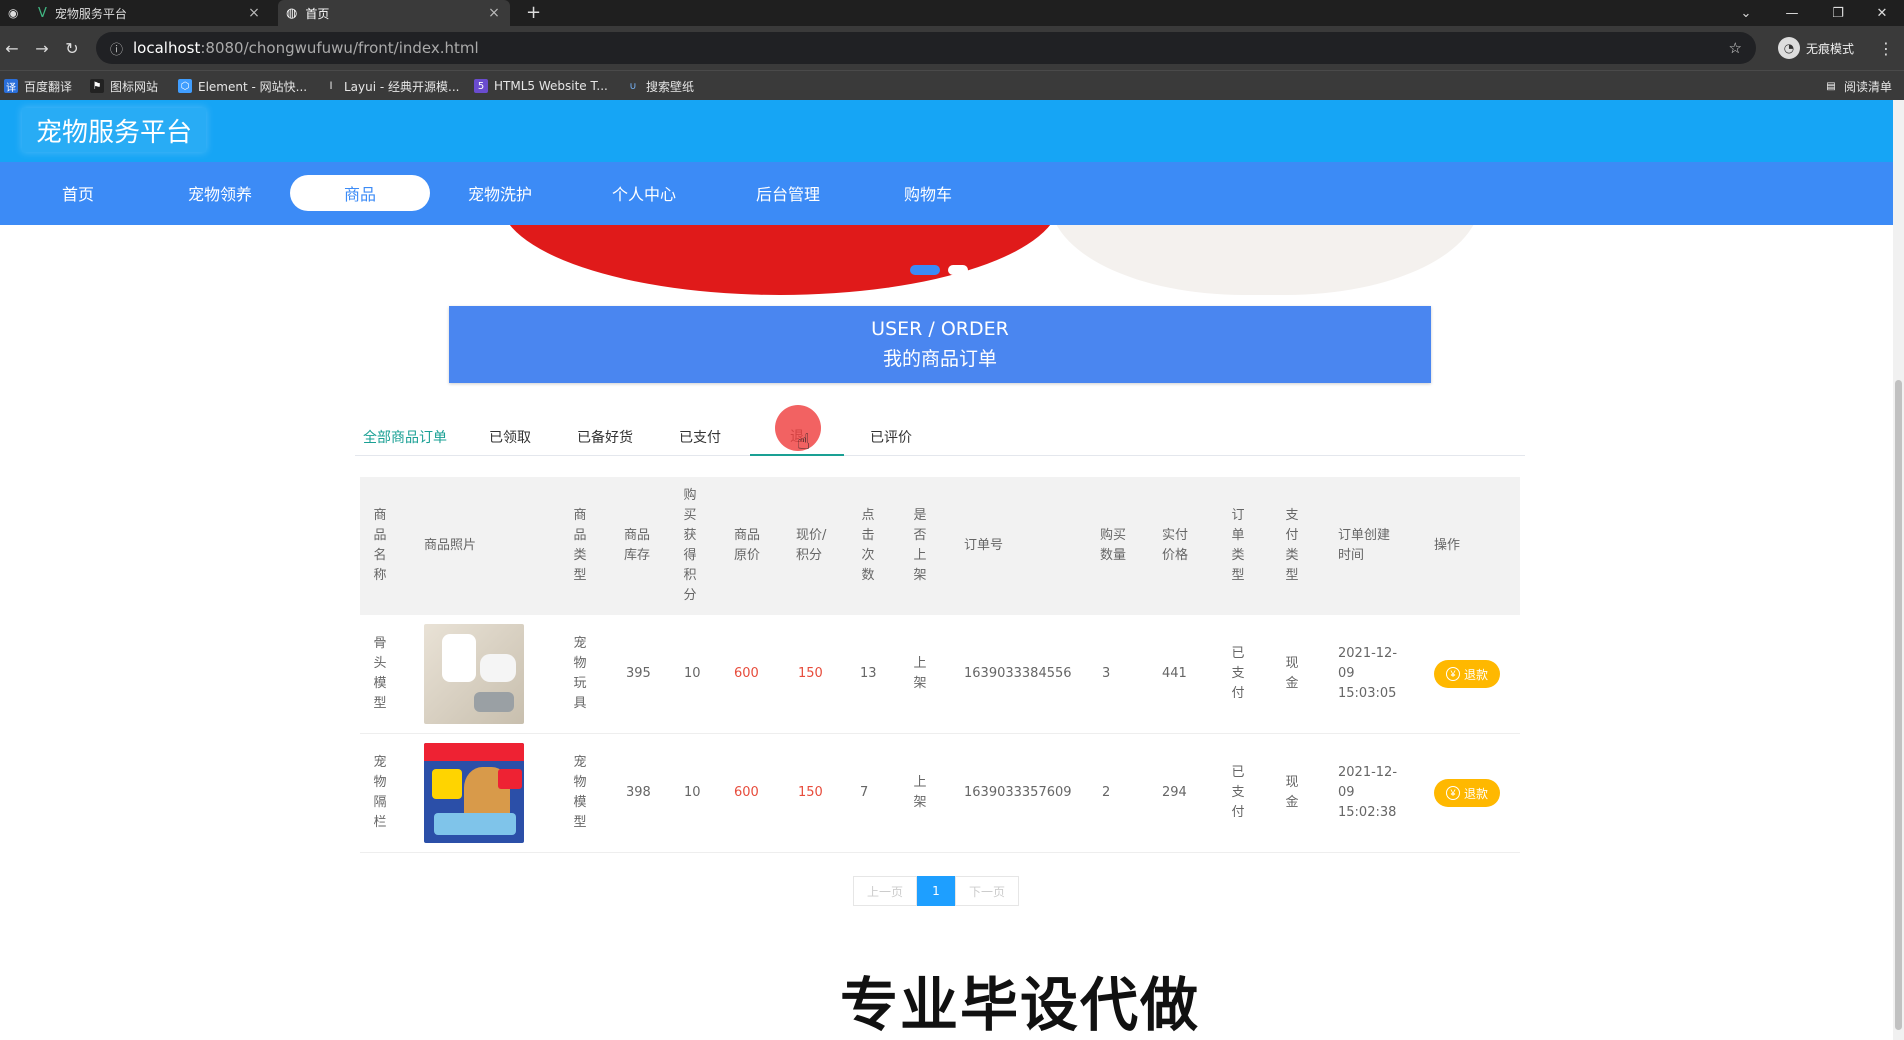 The image size is (1904, 1040). I want to click on cell-orig-price: 600, so click(746, 673).